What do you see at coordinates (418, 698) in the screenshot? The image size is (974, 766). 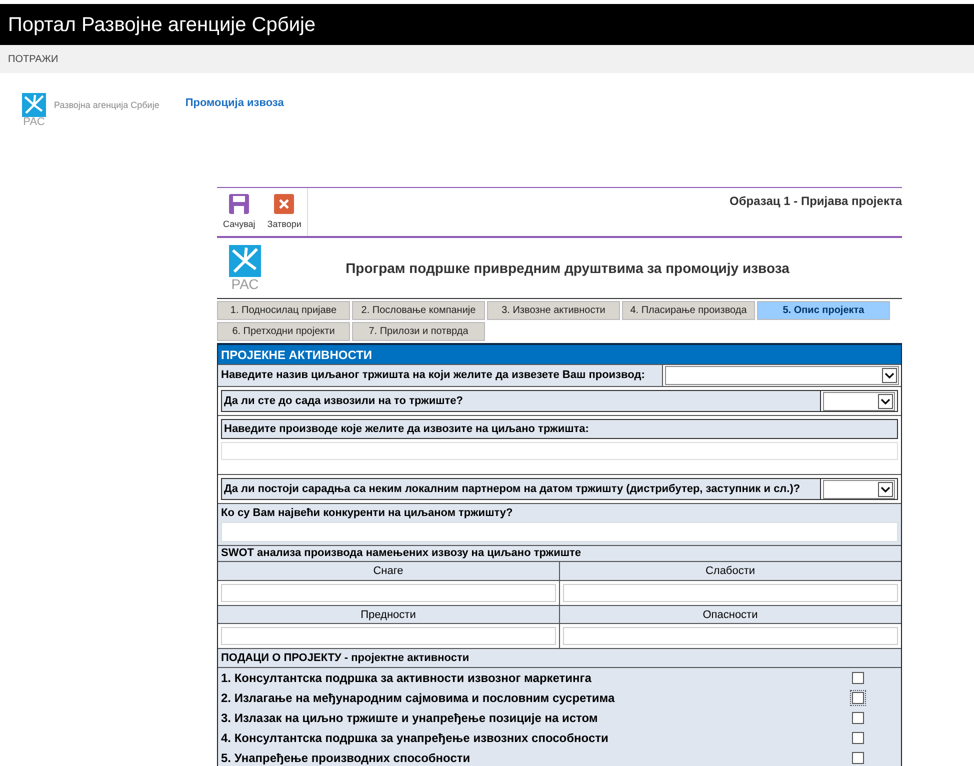 I see `activity-label: 2. Излагање на међународним сајмовима и пословним сусретима` at bounding box center [418, 698].